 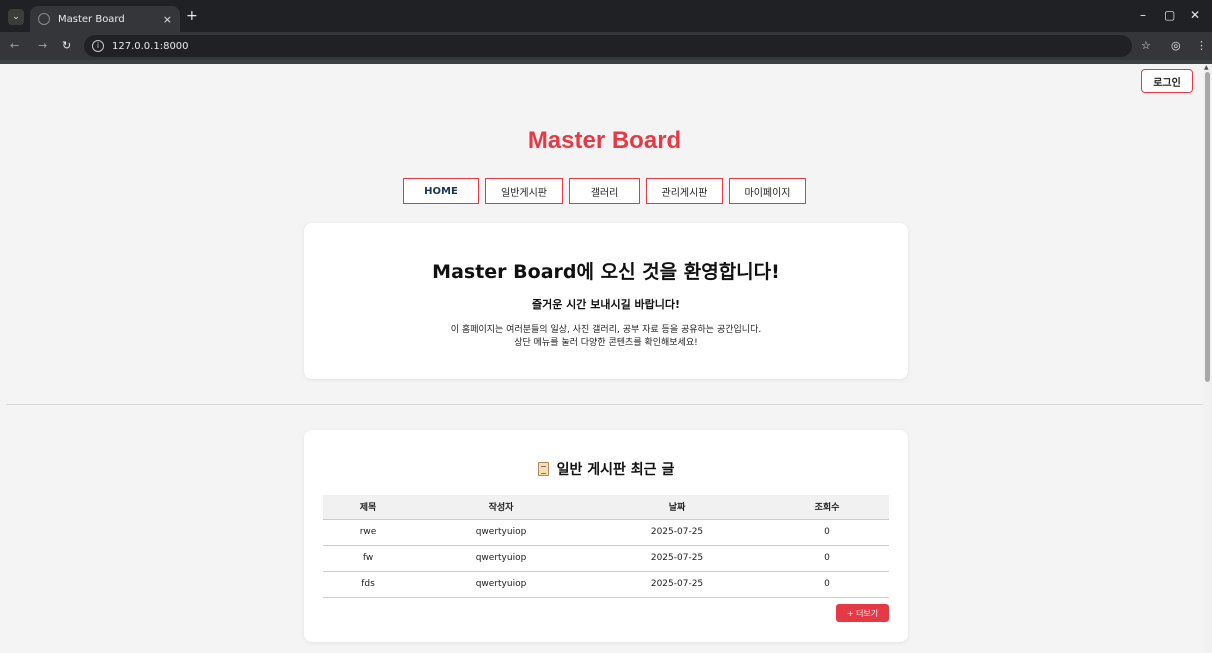 I want to click on restore-icon: ▢, so click(x=1169, y=15).